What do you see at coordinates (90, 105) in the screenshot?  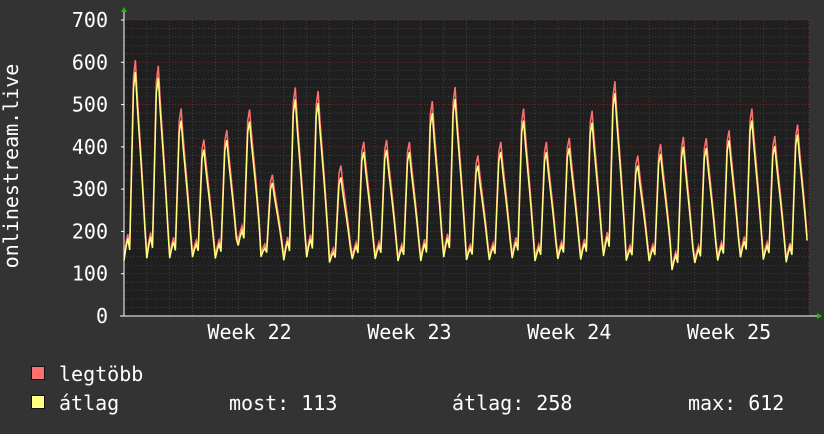 I see `y-tick-label: 500` at bounding box center [90, 105].